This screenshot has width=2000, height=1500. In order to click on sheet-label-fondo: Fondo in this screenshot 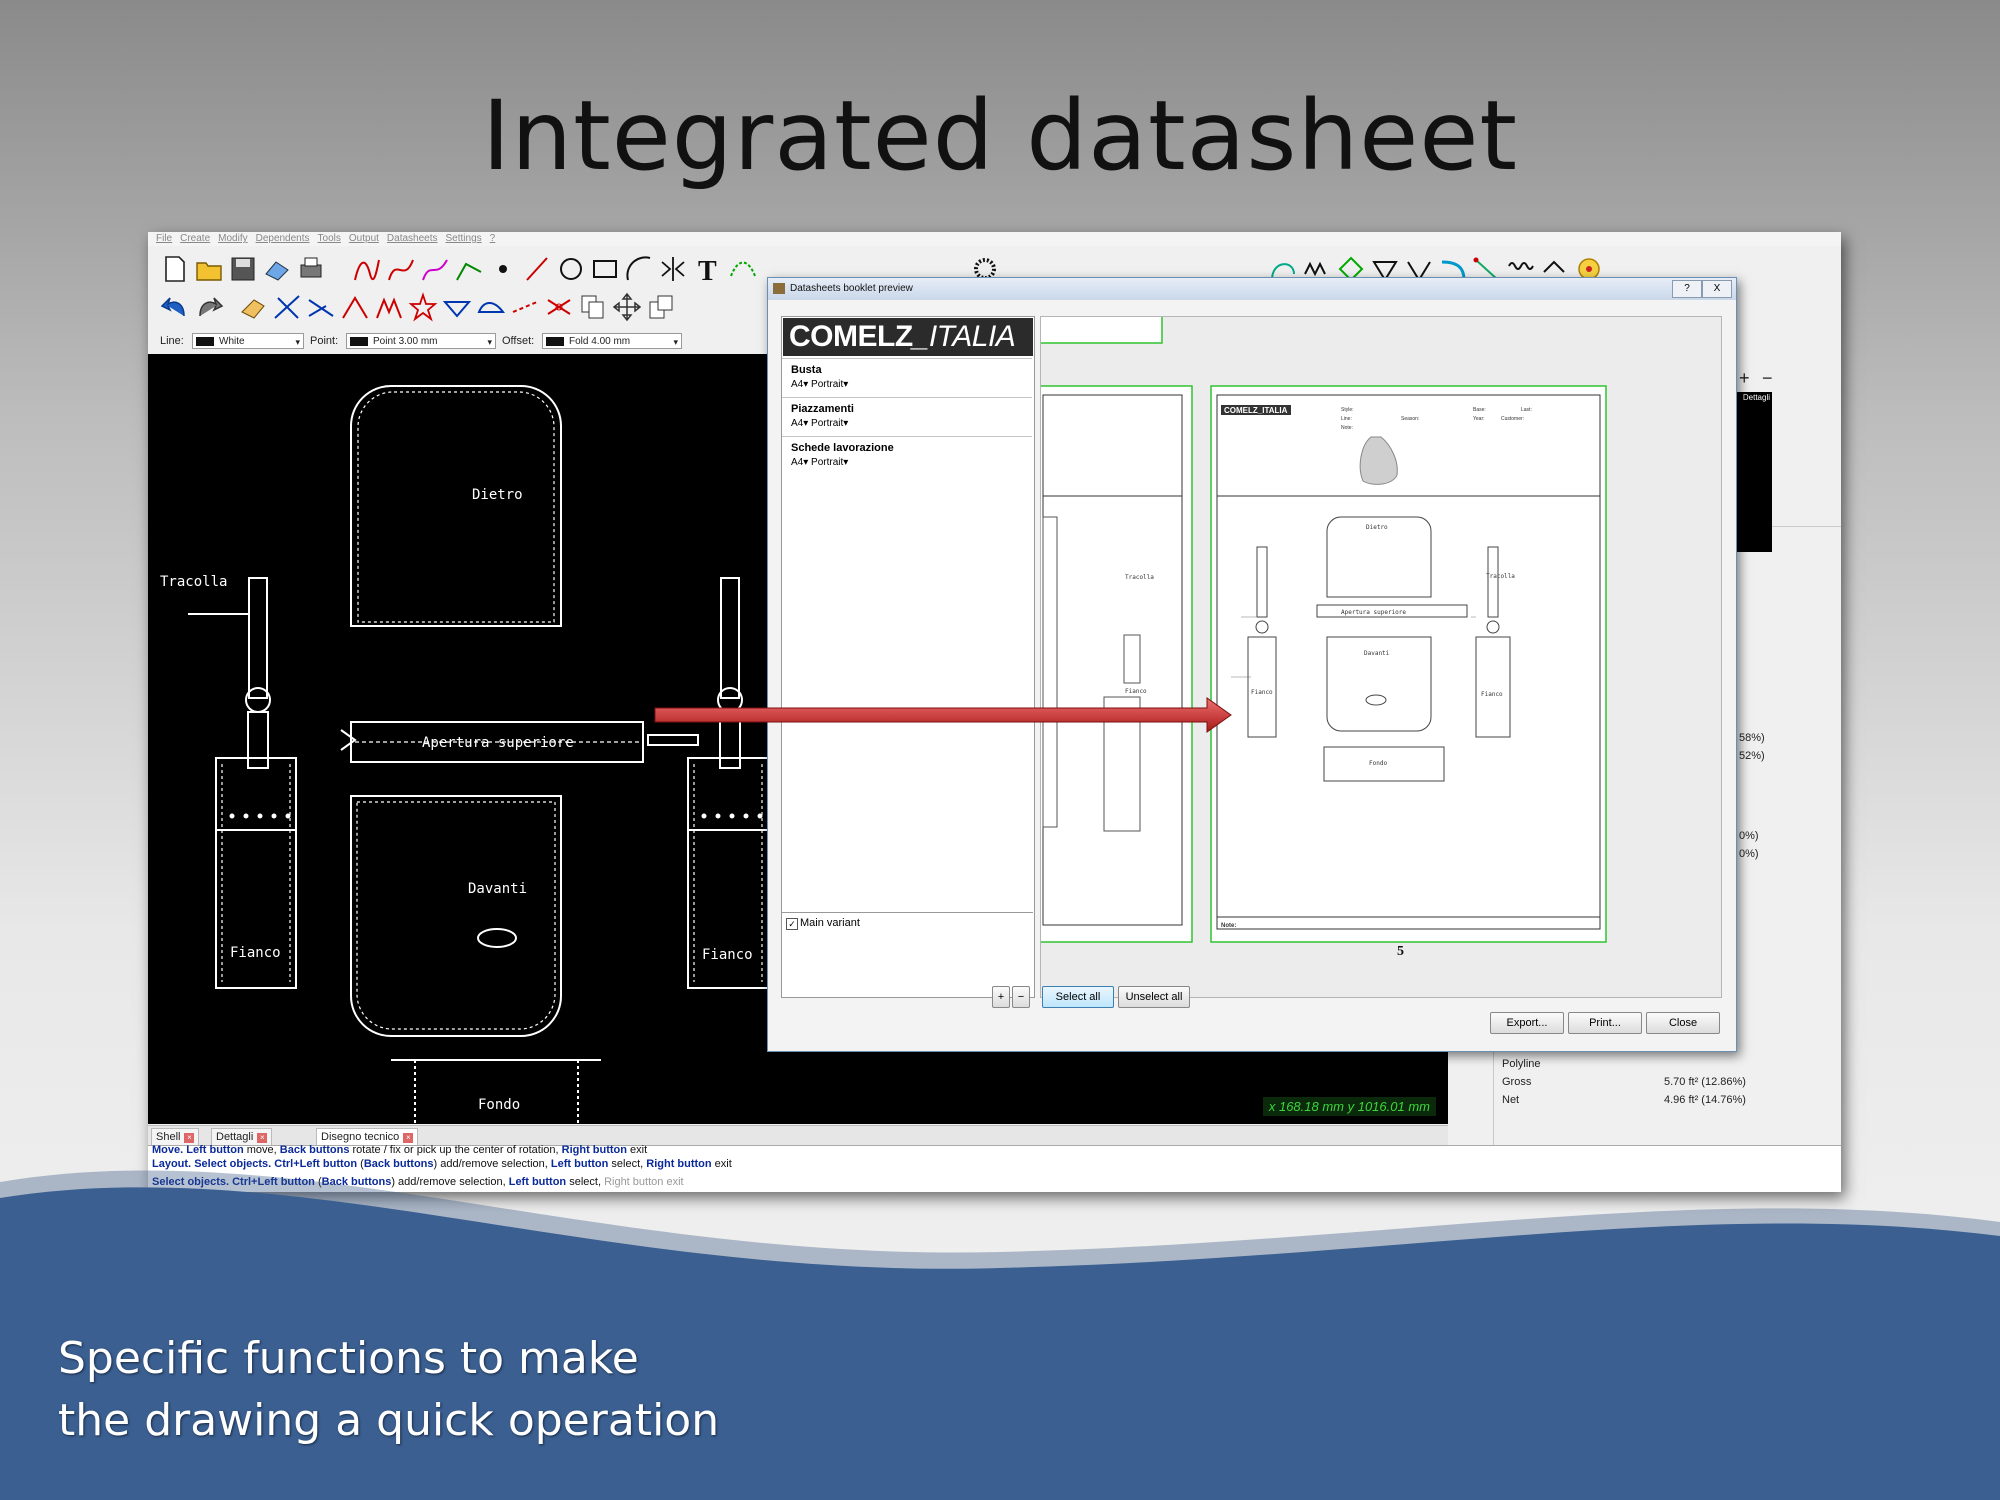, I will do `click(1378, 763)`.